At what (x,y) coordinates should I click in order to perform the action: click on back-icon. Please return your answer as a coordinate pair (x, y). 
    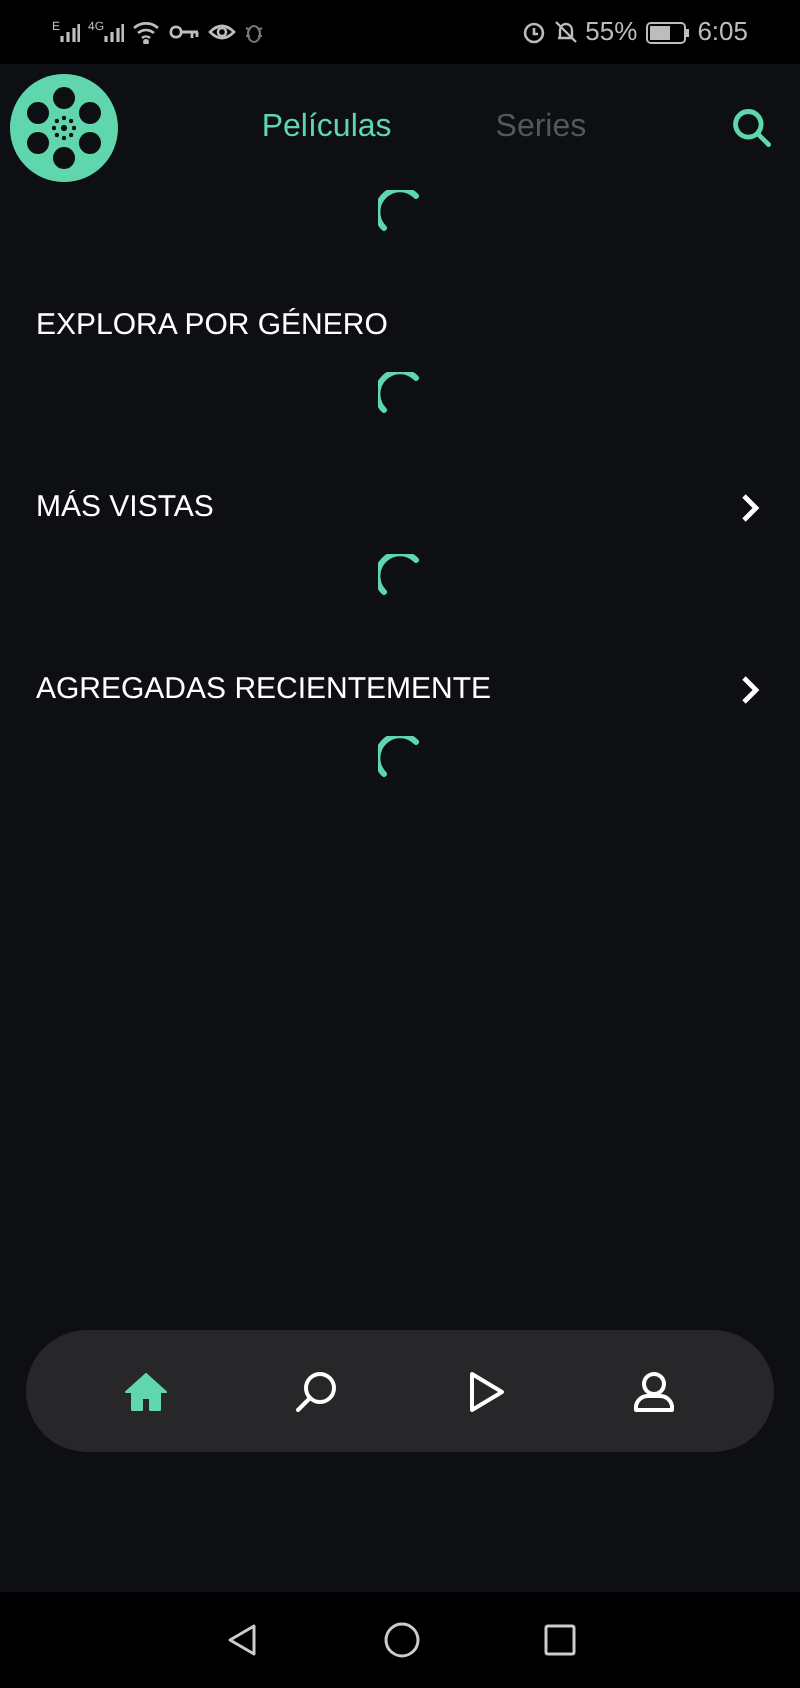
    Looking at the image, I should click on (242, 1640).